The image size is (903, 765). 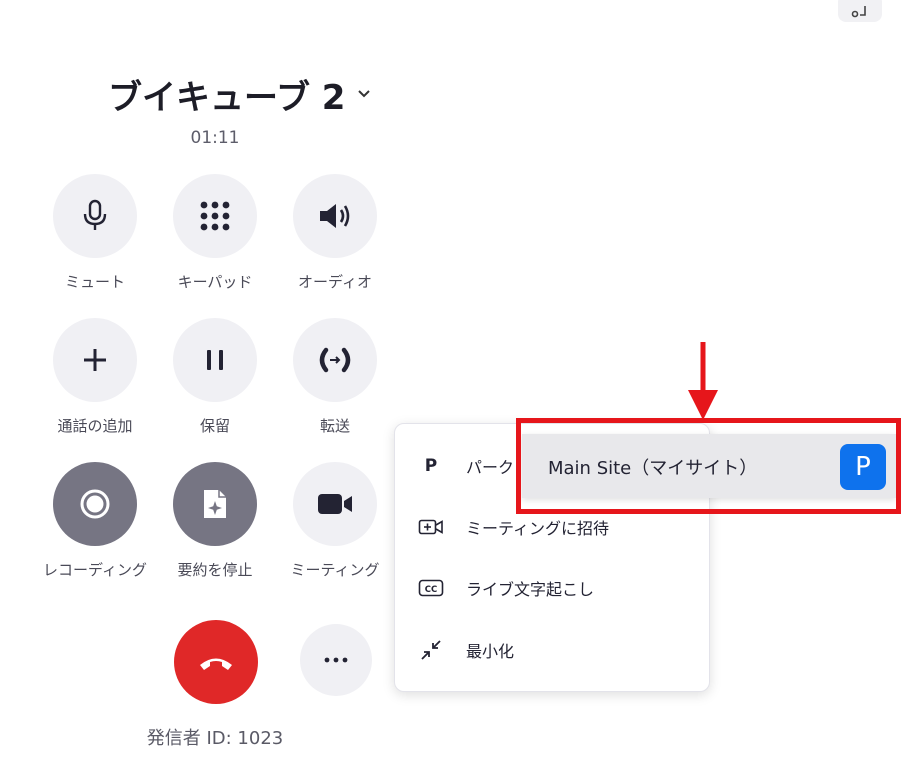 I want to click on transfer-button, so click(x=335, y=360).